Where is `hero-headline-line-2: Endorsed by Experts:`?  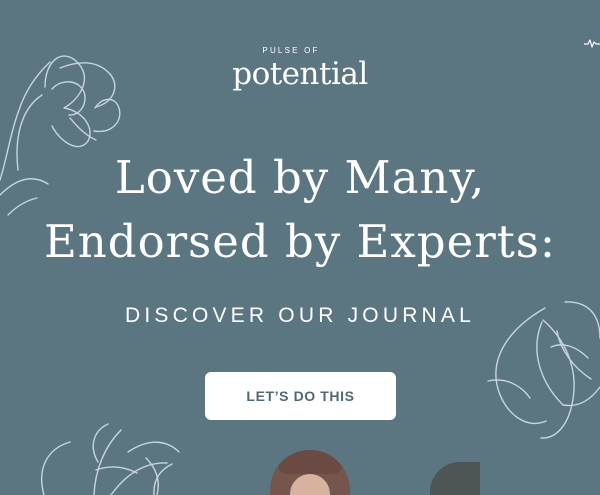
hero-headline-line-2: Endorsed by Experts: is located at coordinates (300, 241).